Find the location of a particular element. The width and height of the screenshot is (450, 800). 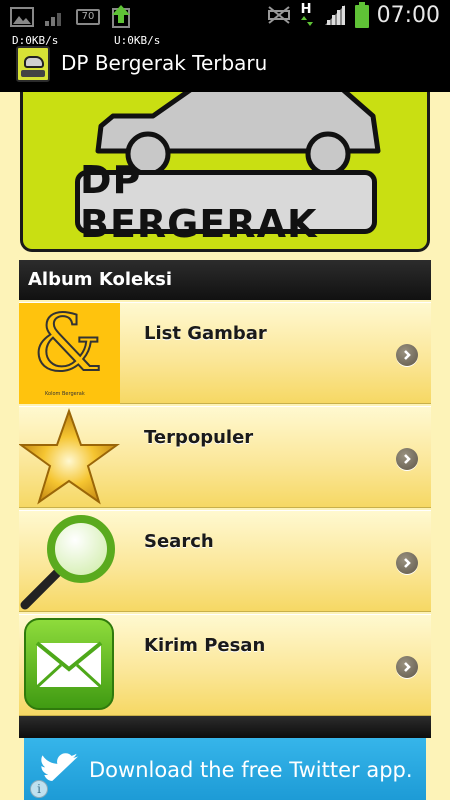

network-type-label: H is located at coordinates (306, 9).